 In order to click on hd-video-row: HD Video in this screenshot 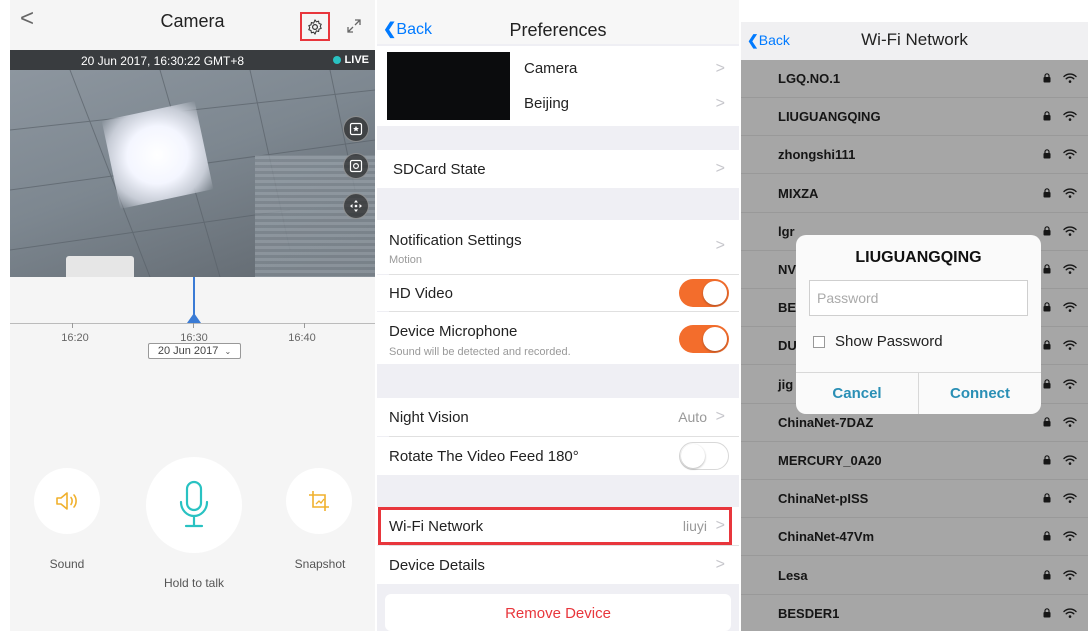, I will do `click(558, 293)`.